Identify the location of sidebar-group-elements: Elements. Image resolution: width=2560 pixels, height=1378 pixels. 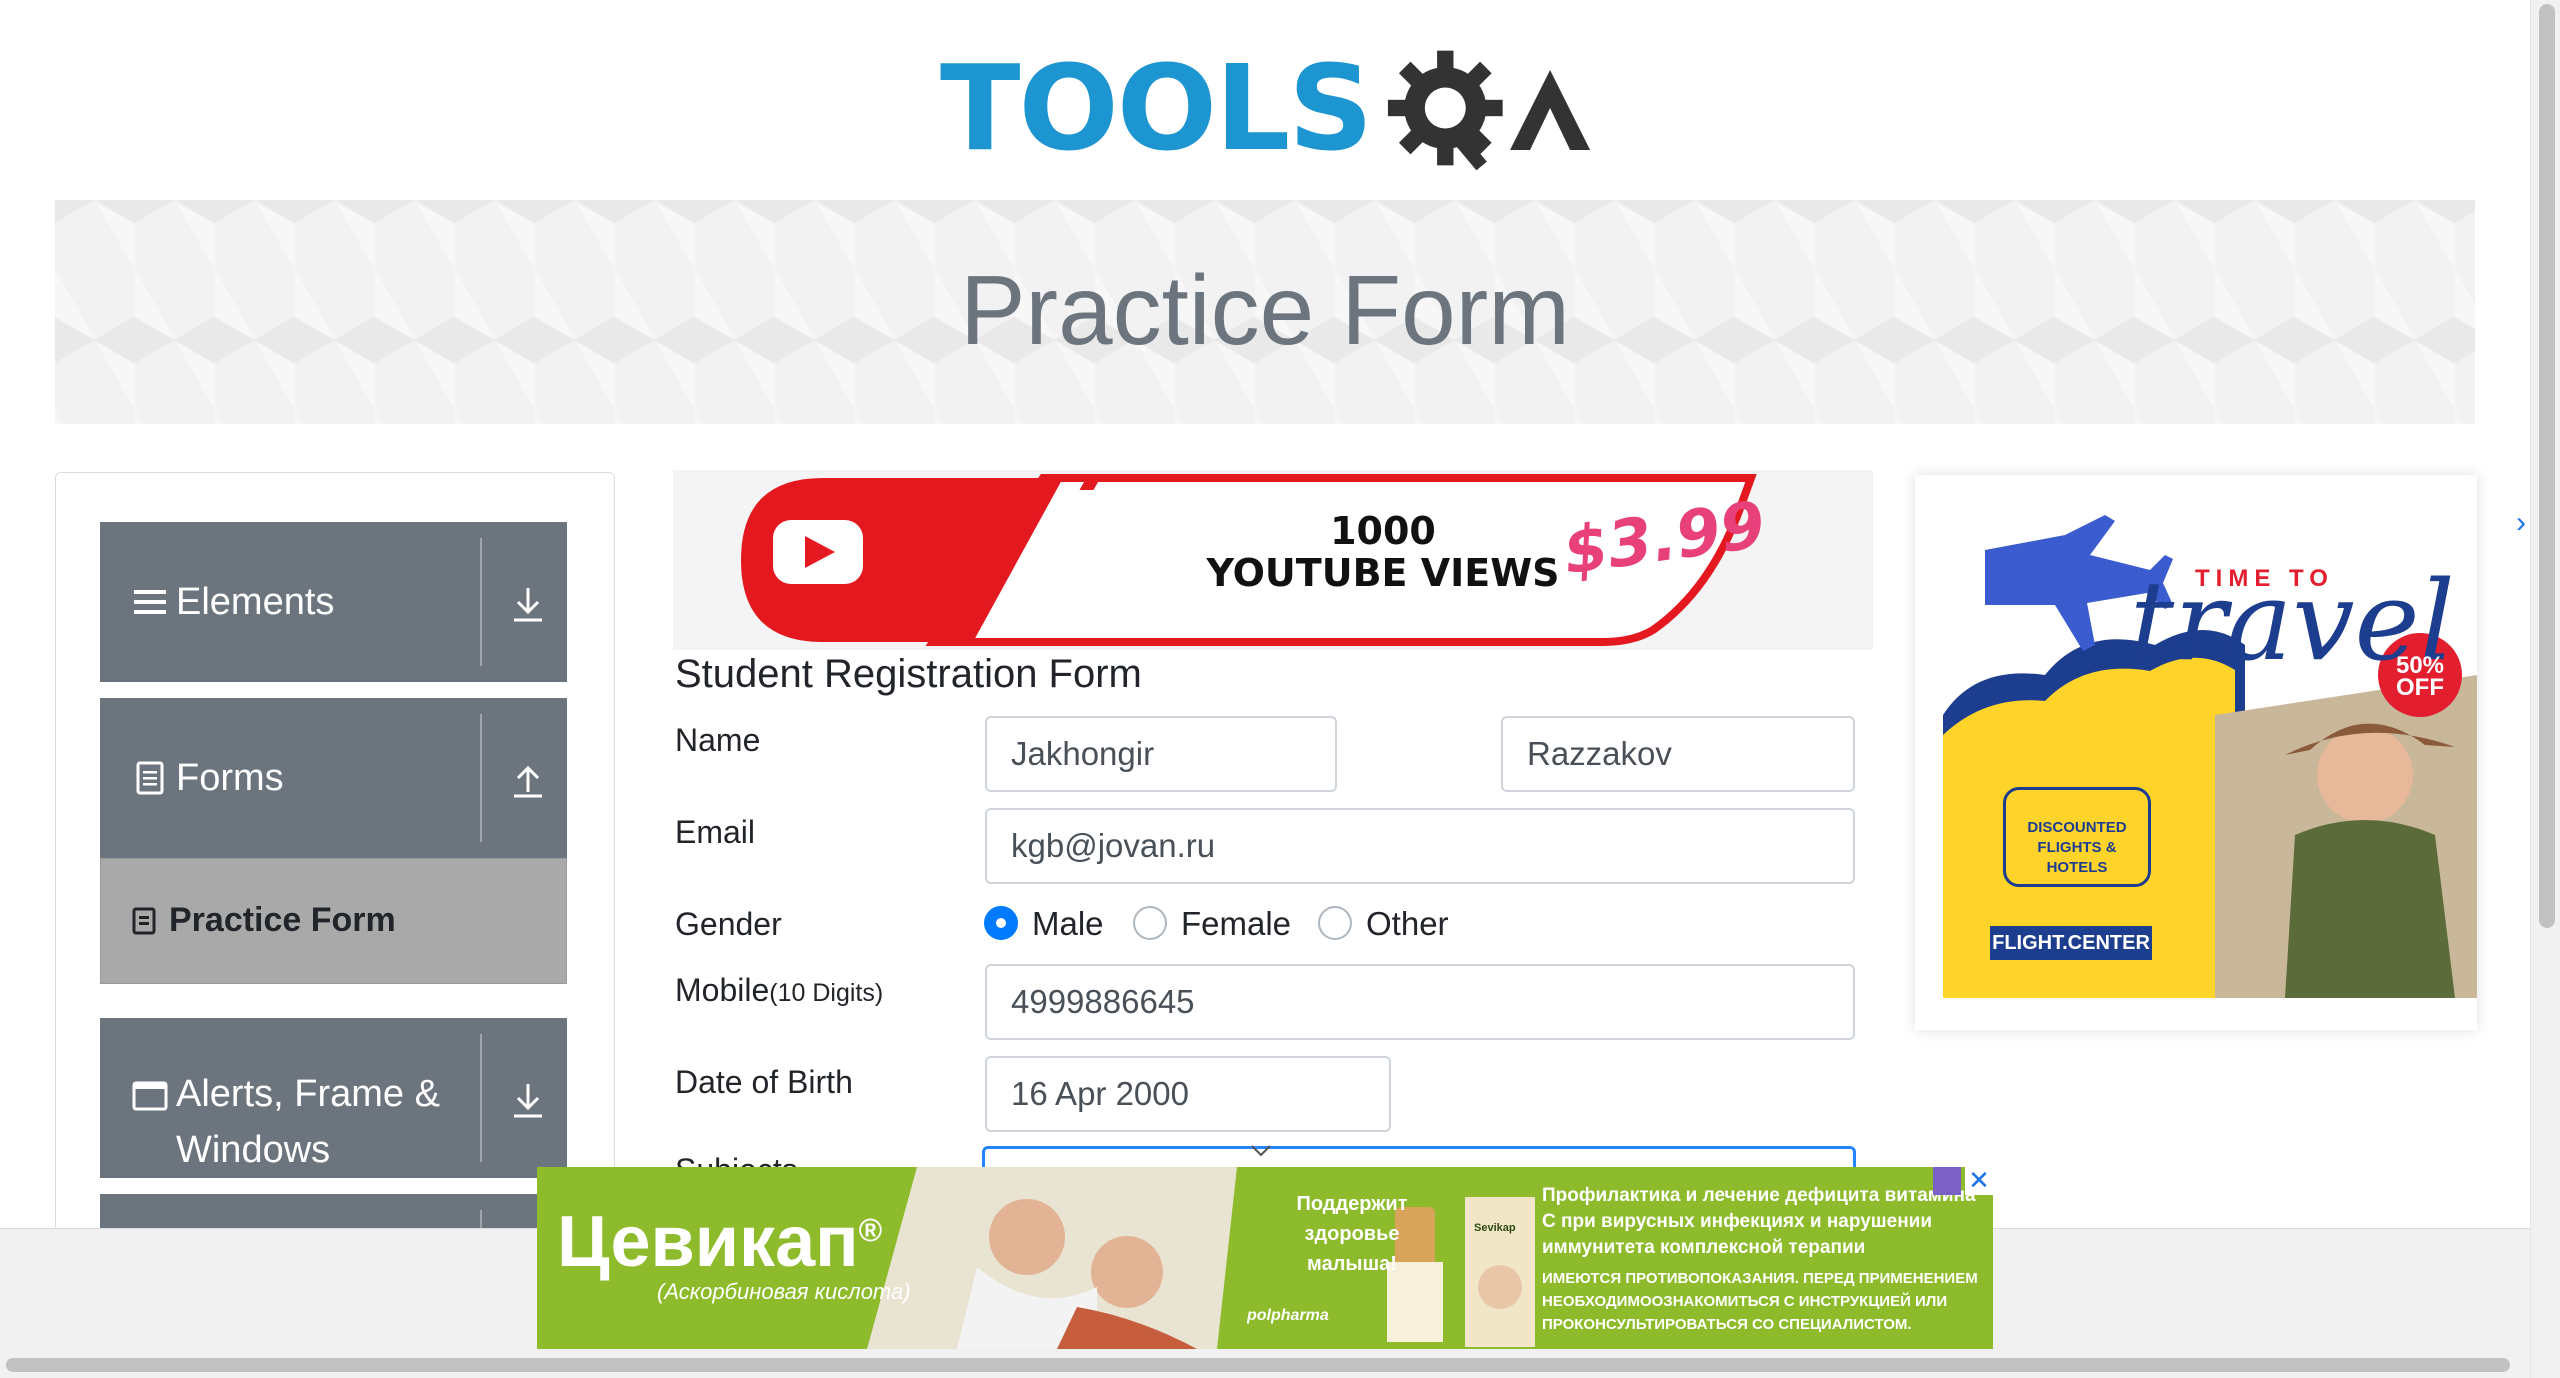
(333, 602).